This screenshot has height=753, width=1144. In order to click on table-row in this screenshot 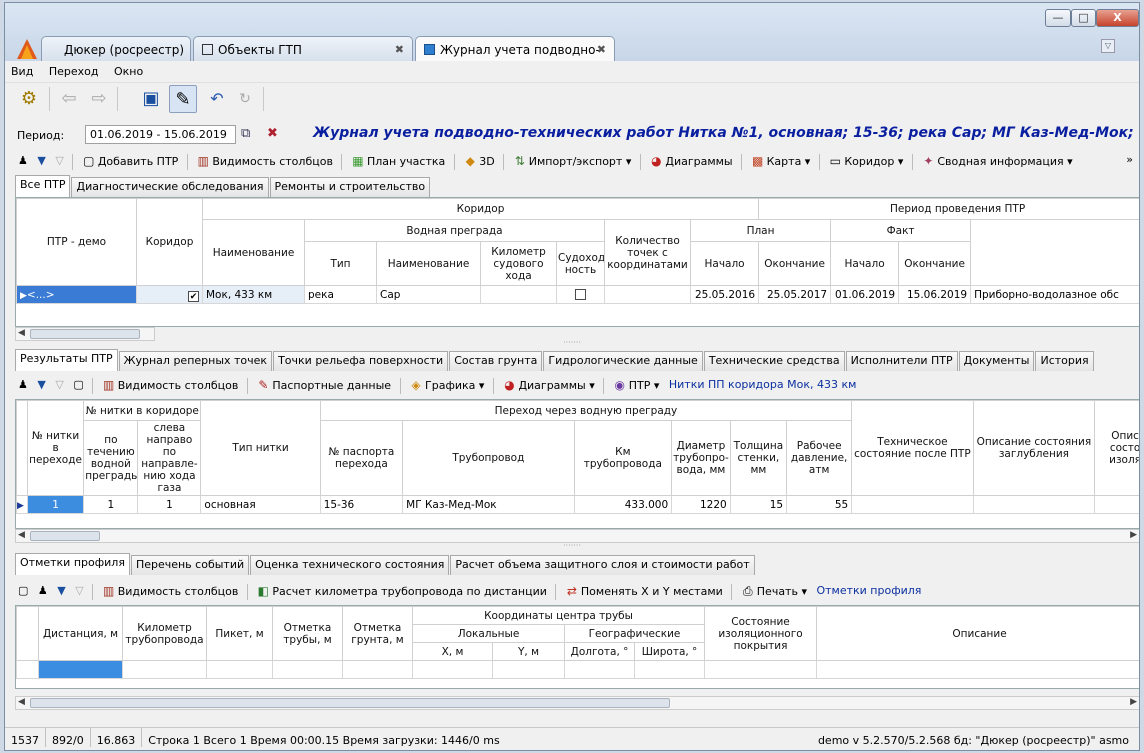, I will do `click(577, 669)`.